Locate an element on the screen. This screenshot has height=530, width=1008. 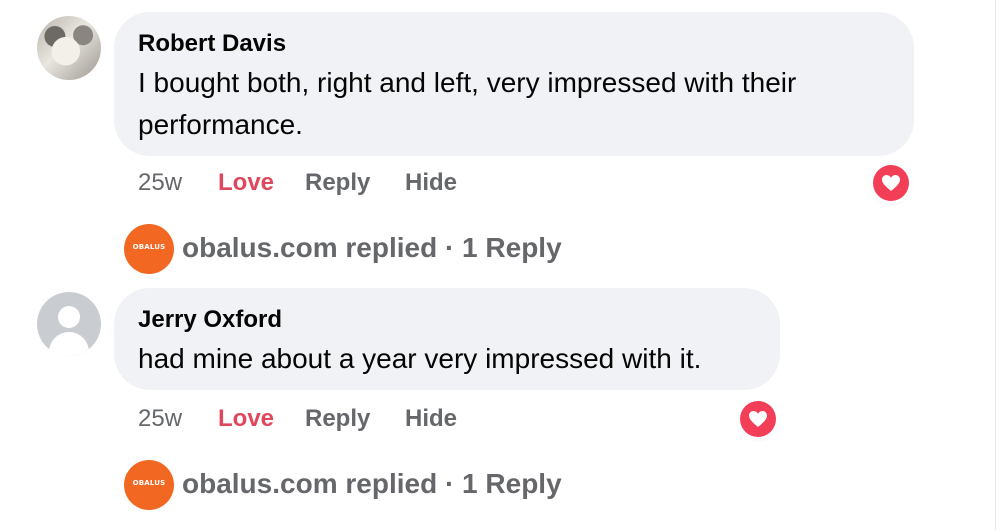
panel-border is located at coordinates (1001, 265).